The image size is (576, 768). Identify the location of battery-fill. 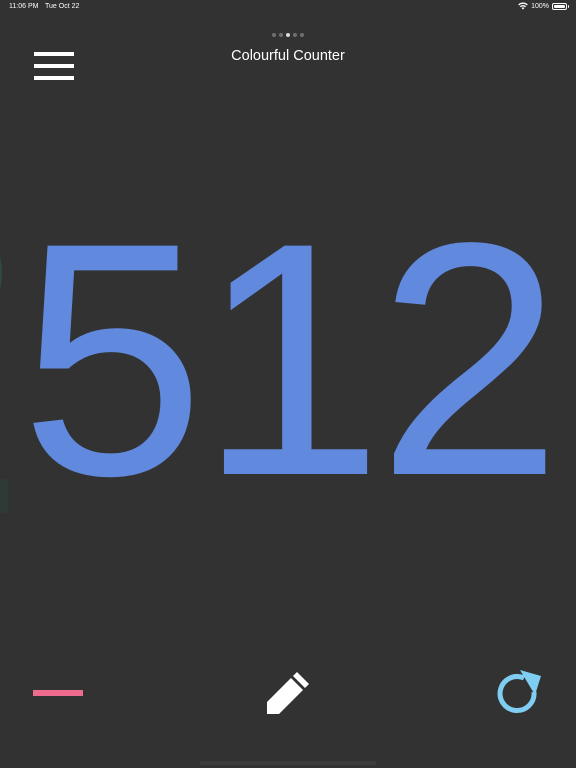
(559, 6).